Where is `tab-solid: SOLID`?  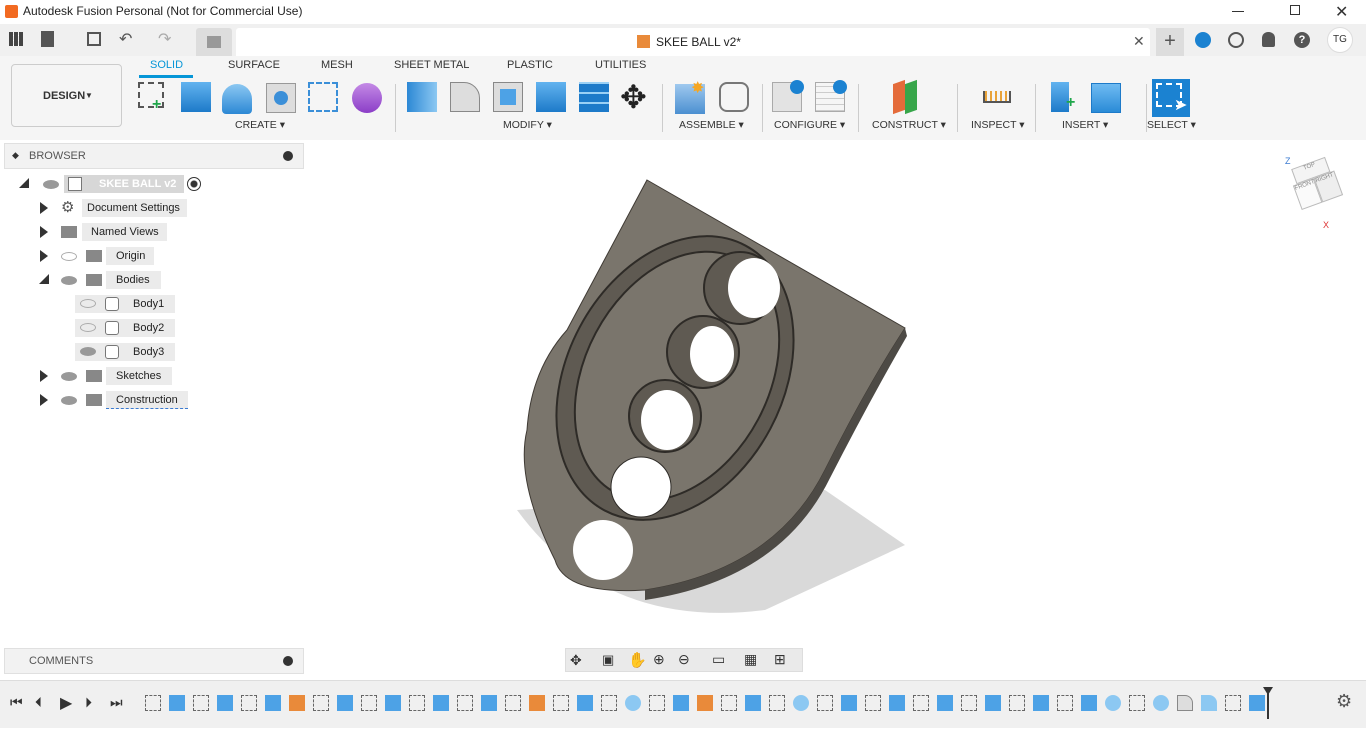
tab-solid: SOLID is located at coordinates (166, 65).